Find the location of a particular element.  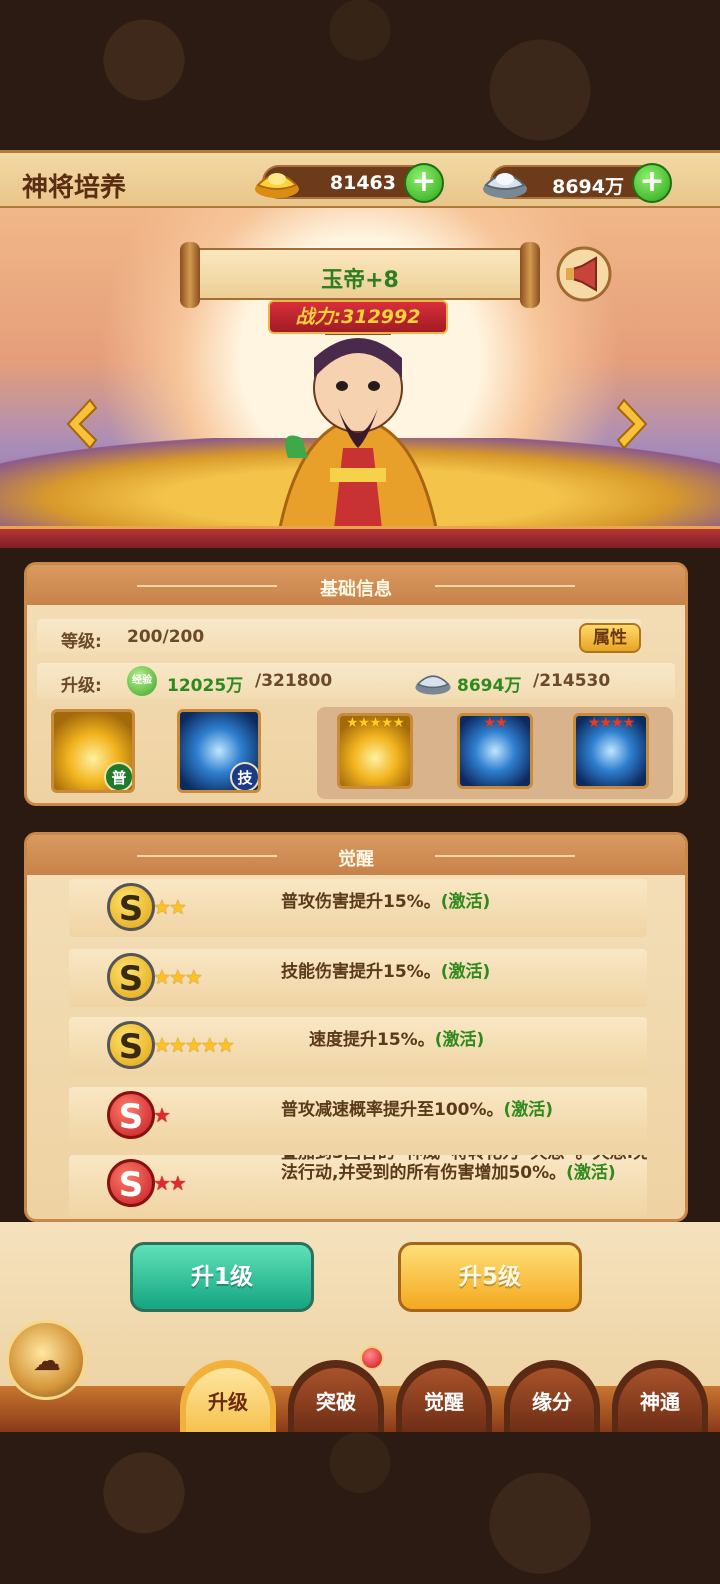

tab-upgrade-label: 升级 is located at coordinates (228, 1400).